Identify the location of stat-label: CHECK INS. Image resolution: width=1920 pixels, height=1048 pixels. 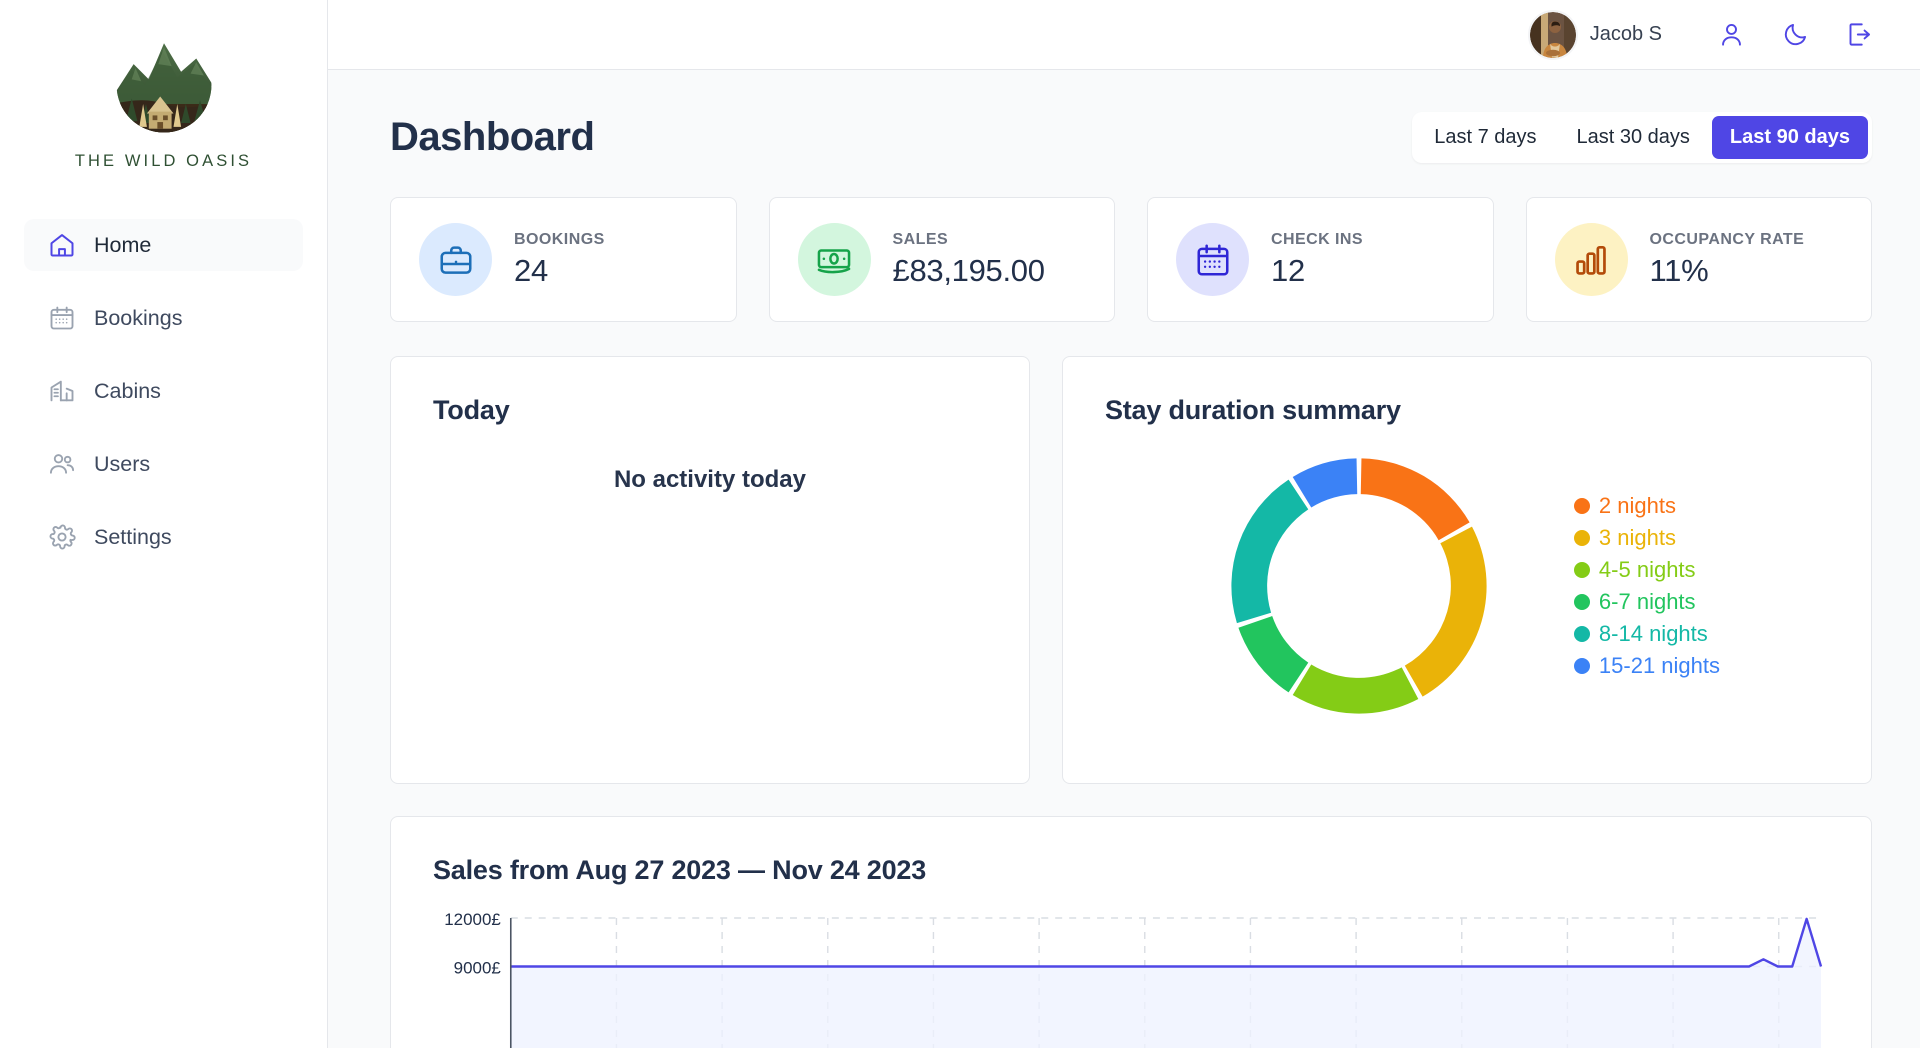
(1317, 239).